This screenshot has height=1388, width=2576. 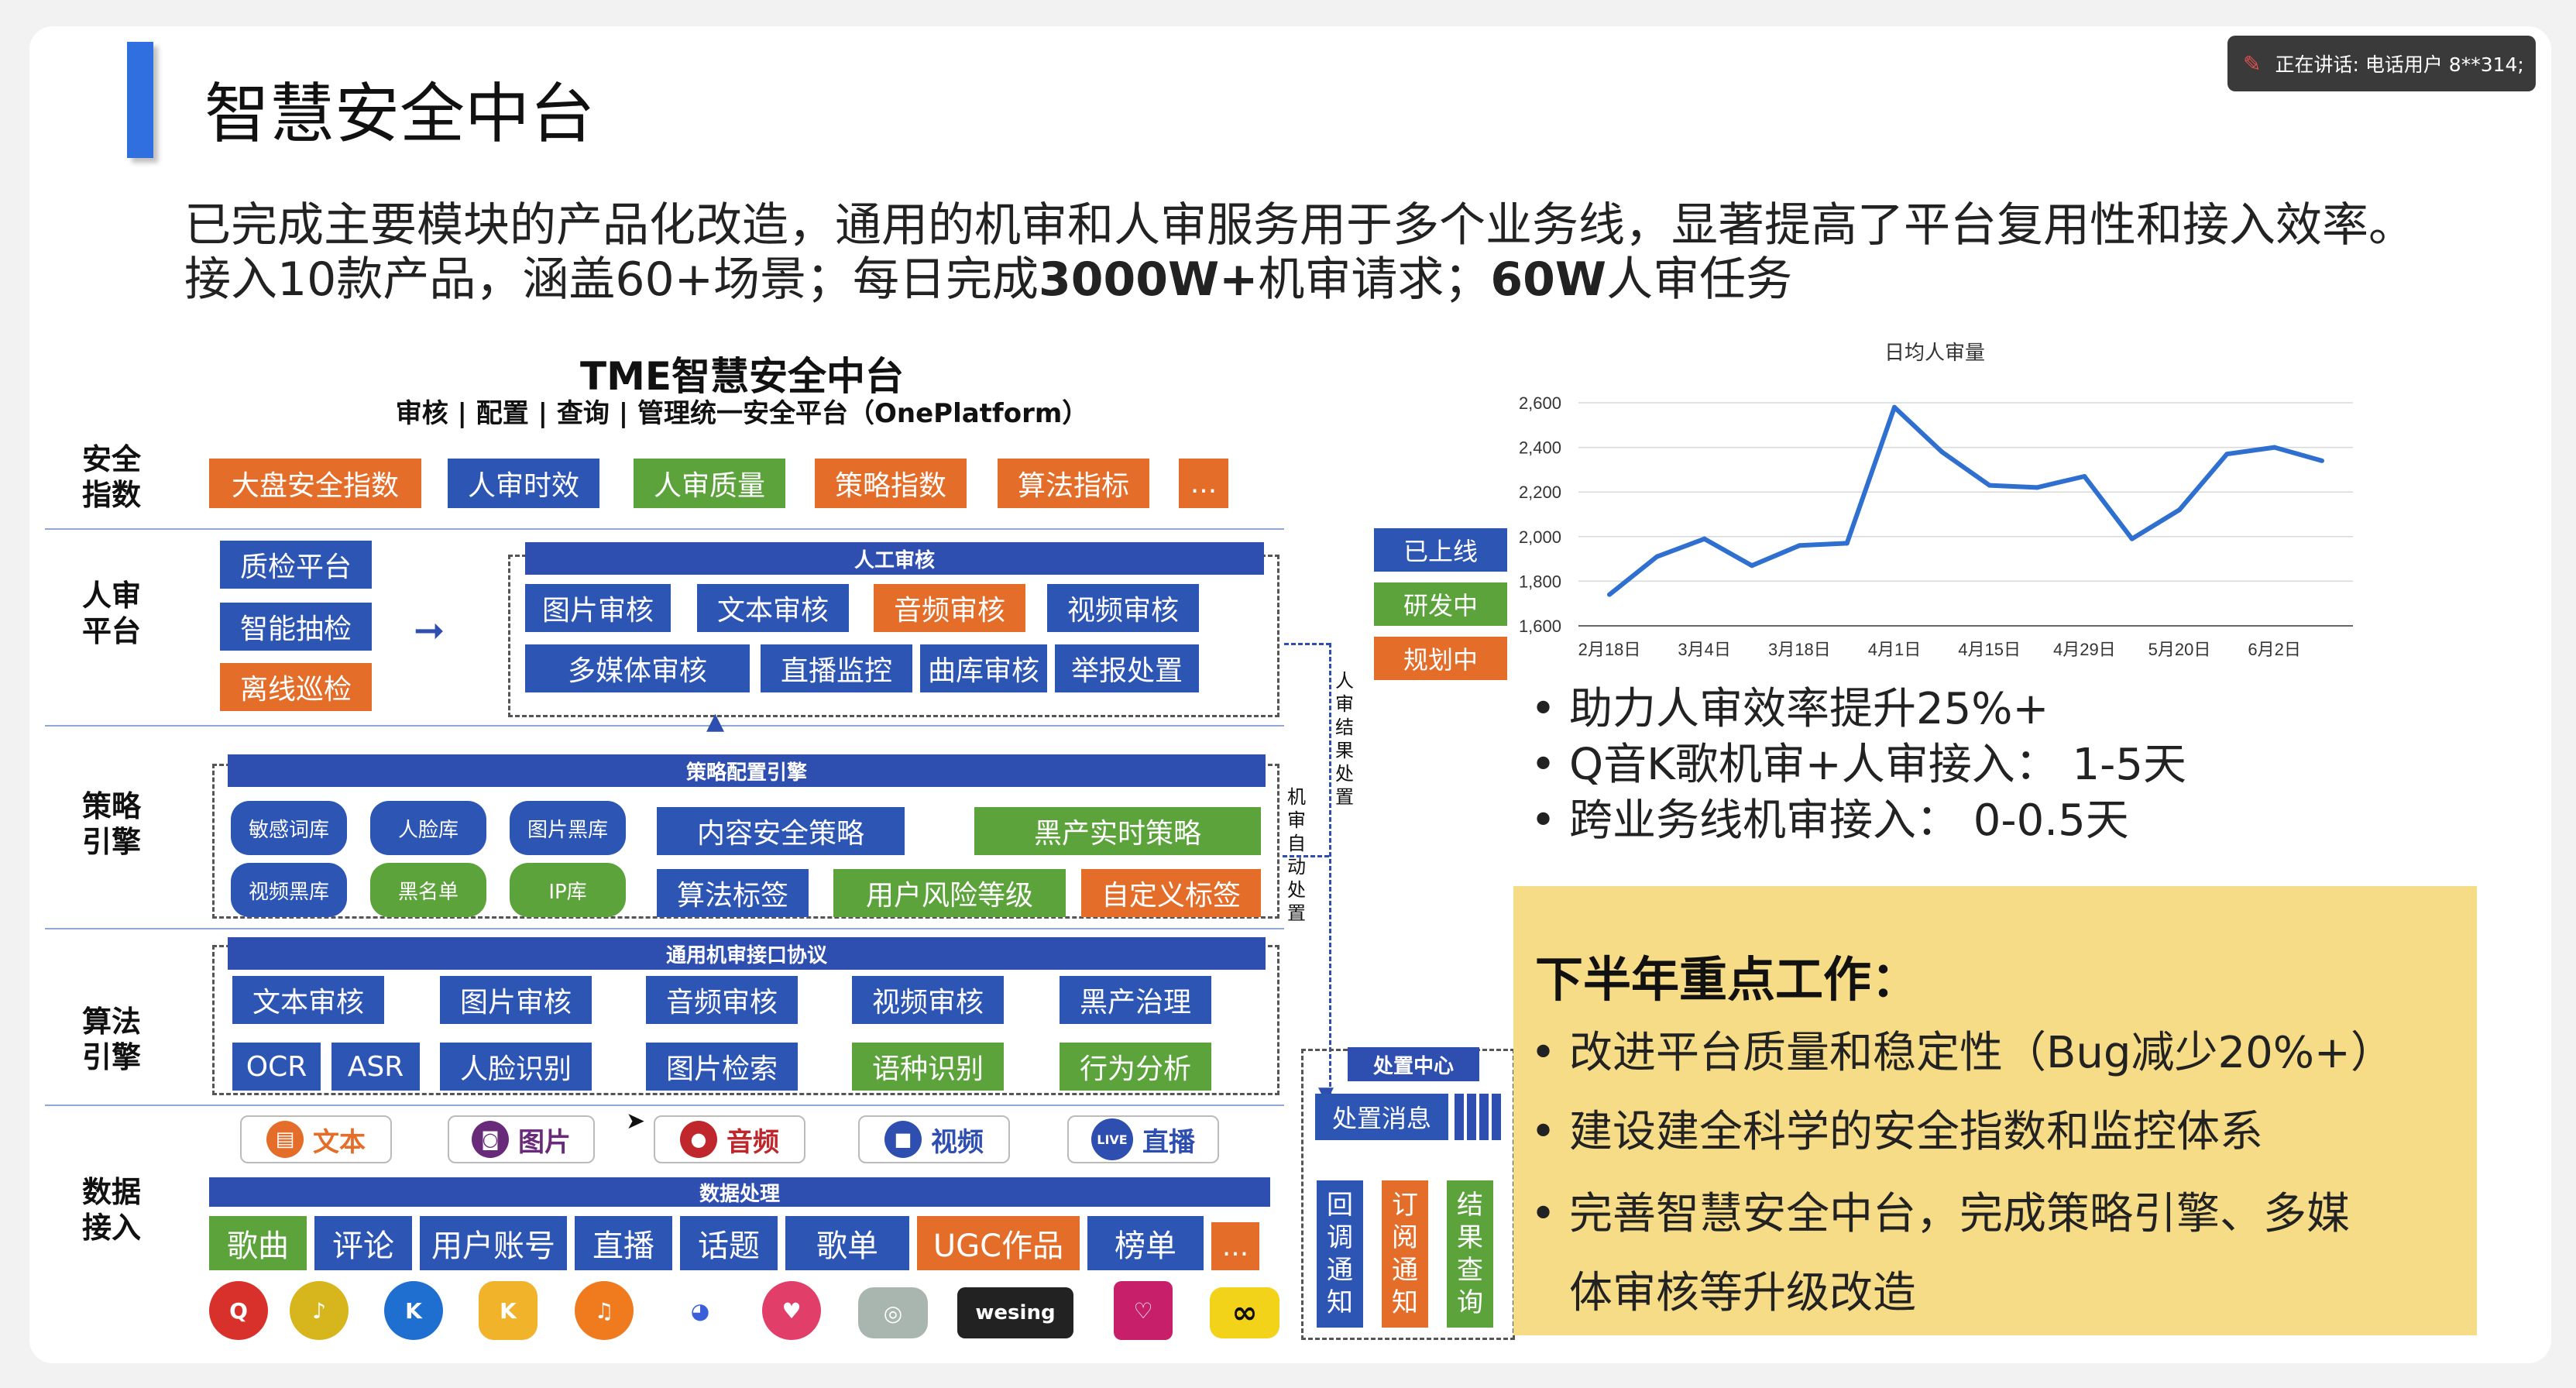 What do you see at coordinates (493, 1243) in the screenshot?
I see `data-item: 用户账号` at bounding box center [493, 1243].